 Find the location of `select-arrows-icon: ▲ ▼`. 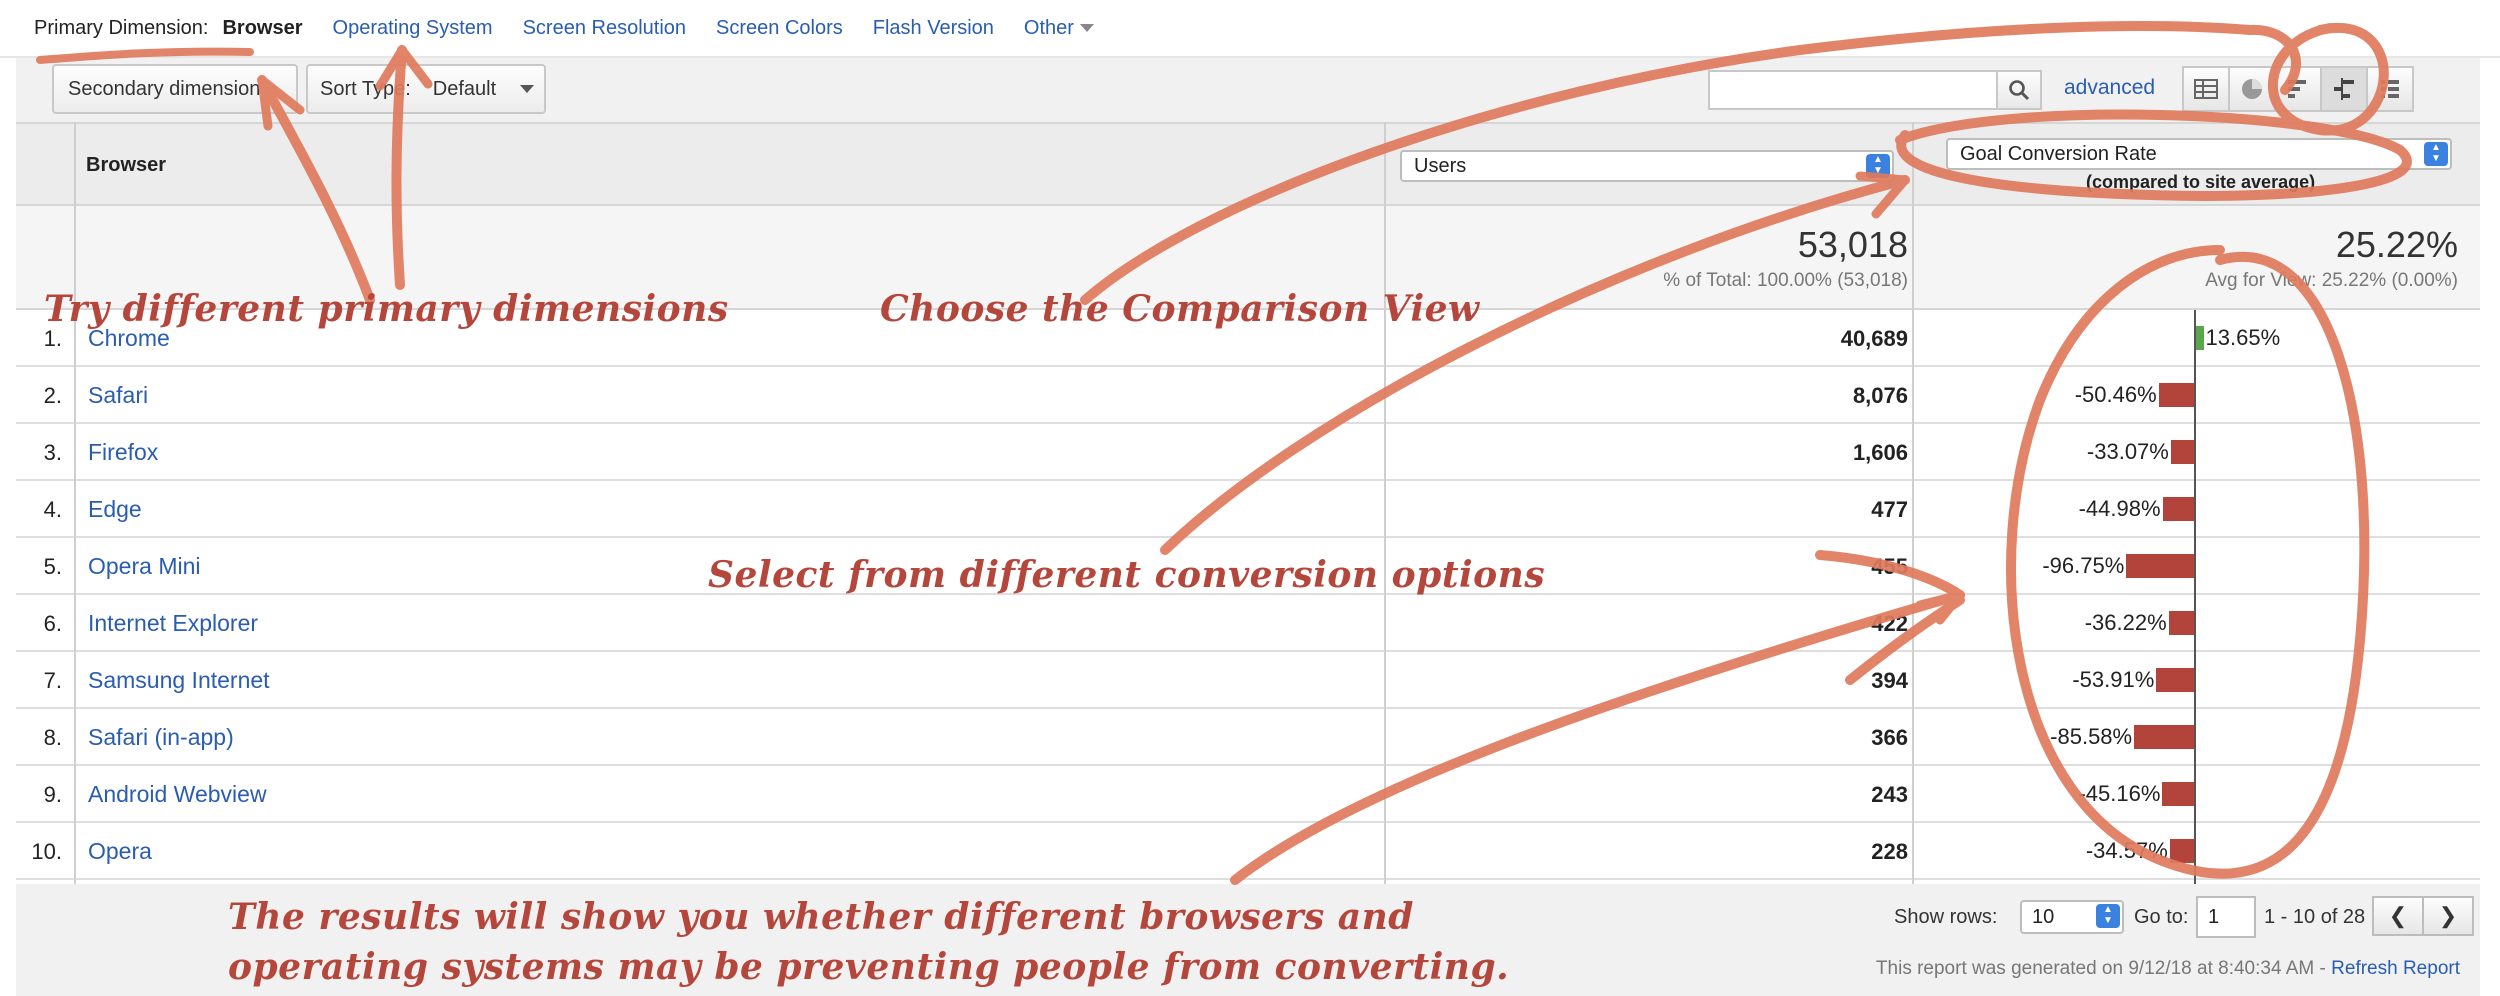

select-arrows-icon: ▲ ▼ is located at coordinates (2108, 916).